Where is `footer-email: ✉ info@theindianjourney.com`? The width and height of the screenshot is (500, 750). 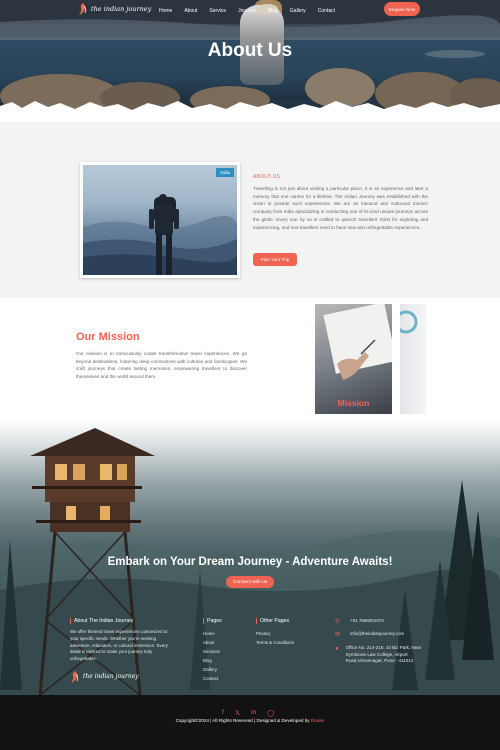 footer-email: ✉ info@theindianjourney.com is located at coordinates (369, 635).